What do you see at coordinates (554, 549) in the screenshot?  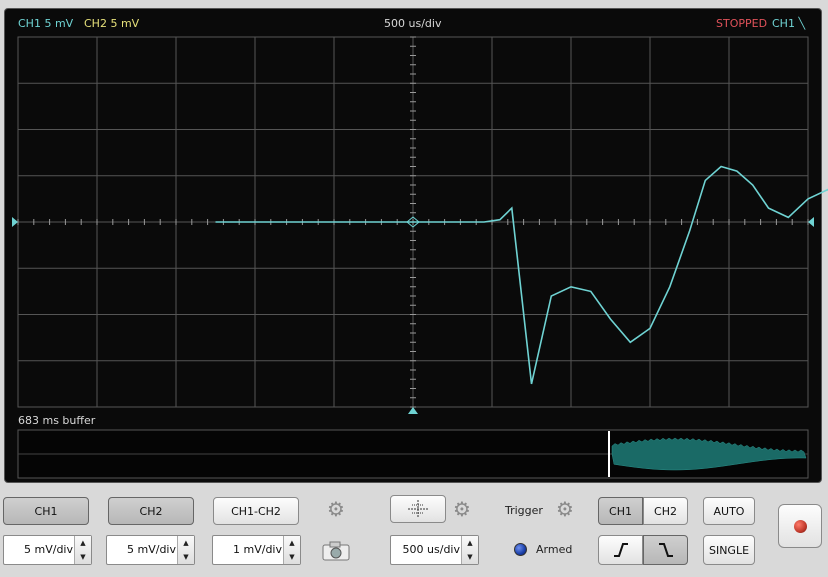 I see `armed-label: Armed` at bounding box center [554, 549].